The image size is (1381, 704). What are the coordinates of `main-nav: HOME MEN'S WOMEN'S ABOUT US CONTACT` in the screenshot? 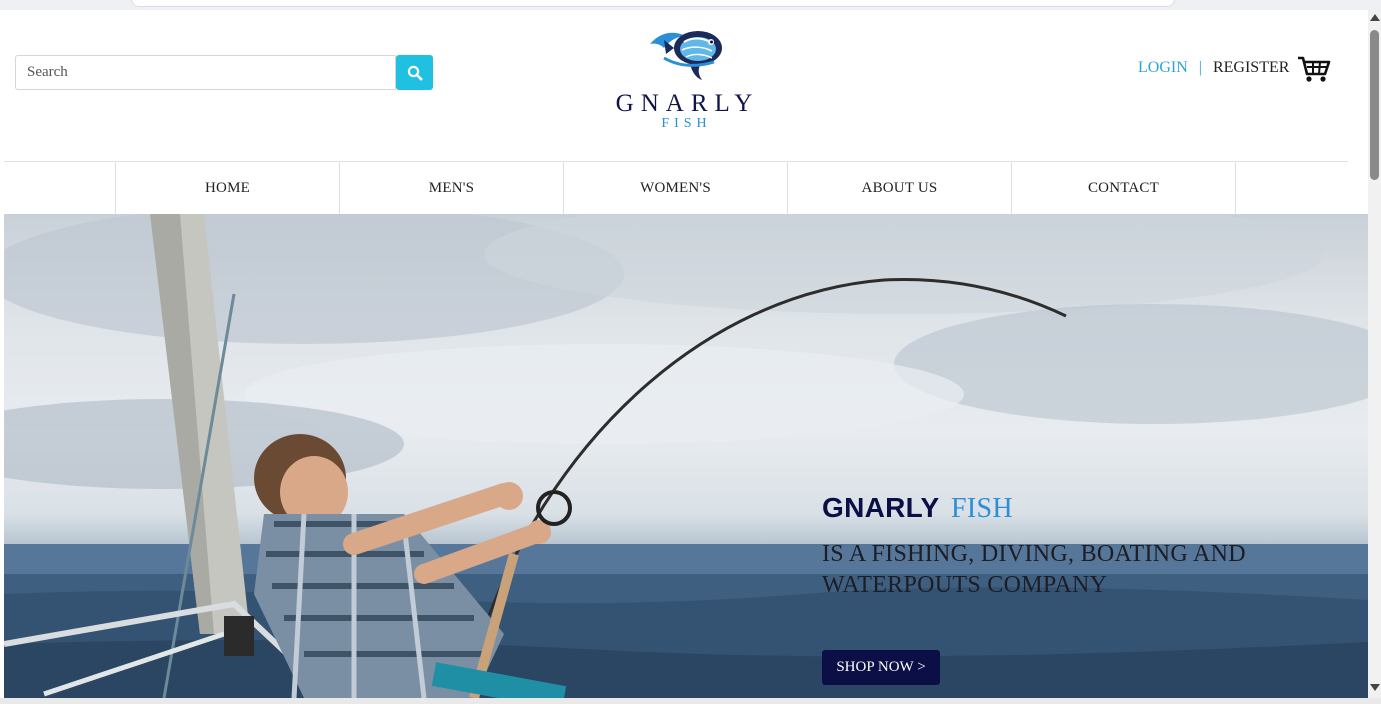 It's located at (676, 188).